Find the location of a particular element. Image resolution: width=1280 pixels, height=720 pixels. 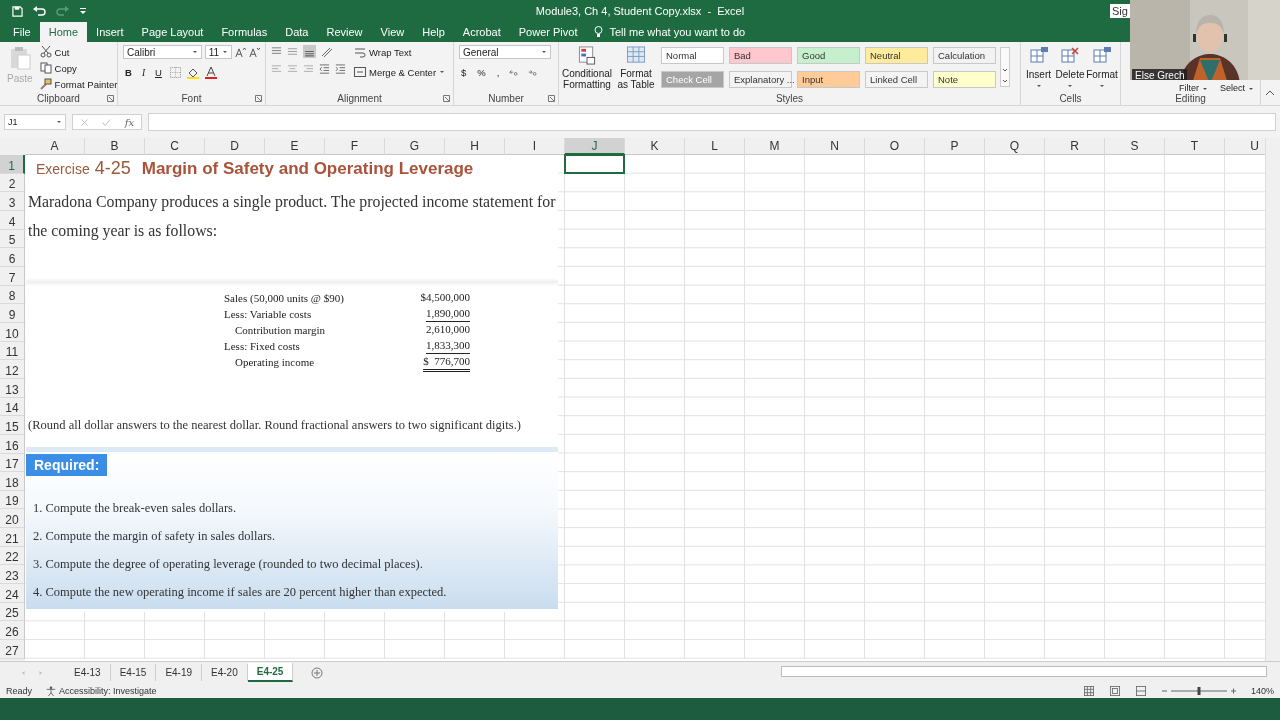

row-header: 23 is located at coordinates (12, 575).